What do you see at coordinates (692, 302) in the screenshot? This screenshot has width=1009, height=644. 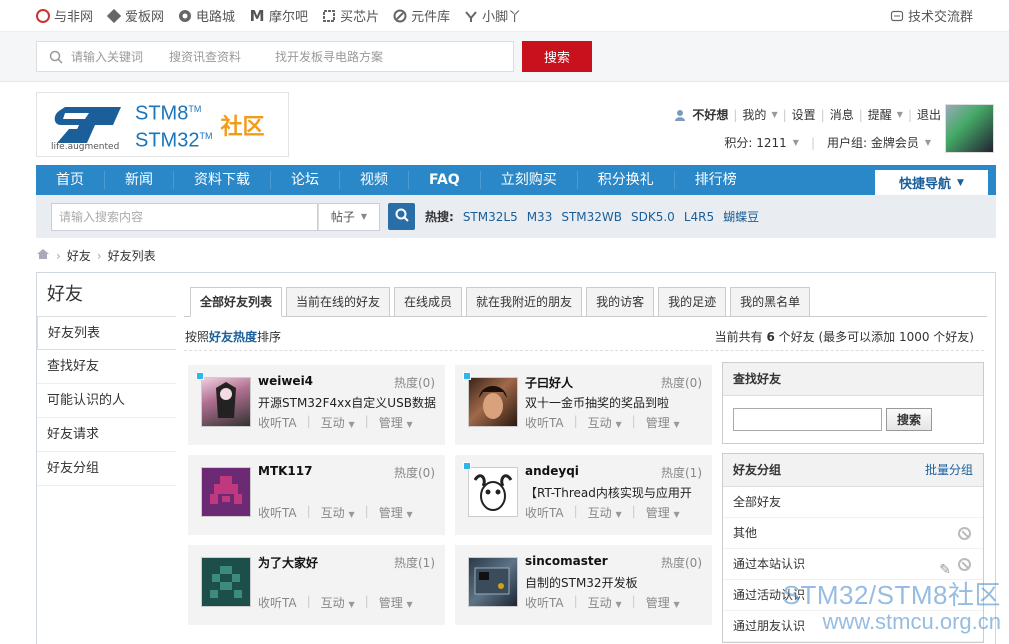 I see `tab-footprints: 我的足迹` at bounding box center [692, 302].